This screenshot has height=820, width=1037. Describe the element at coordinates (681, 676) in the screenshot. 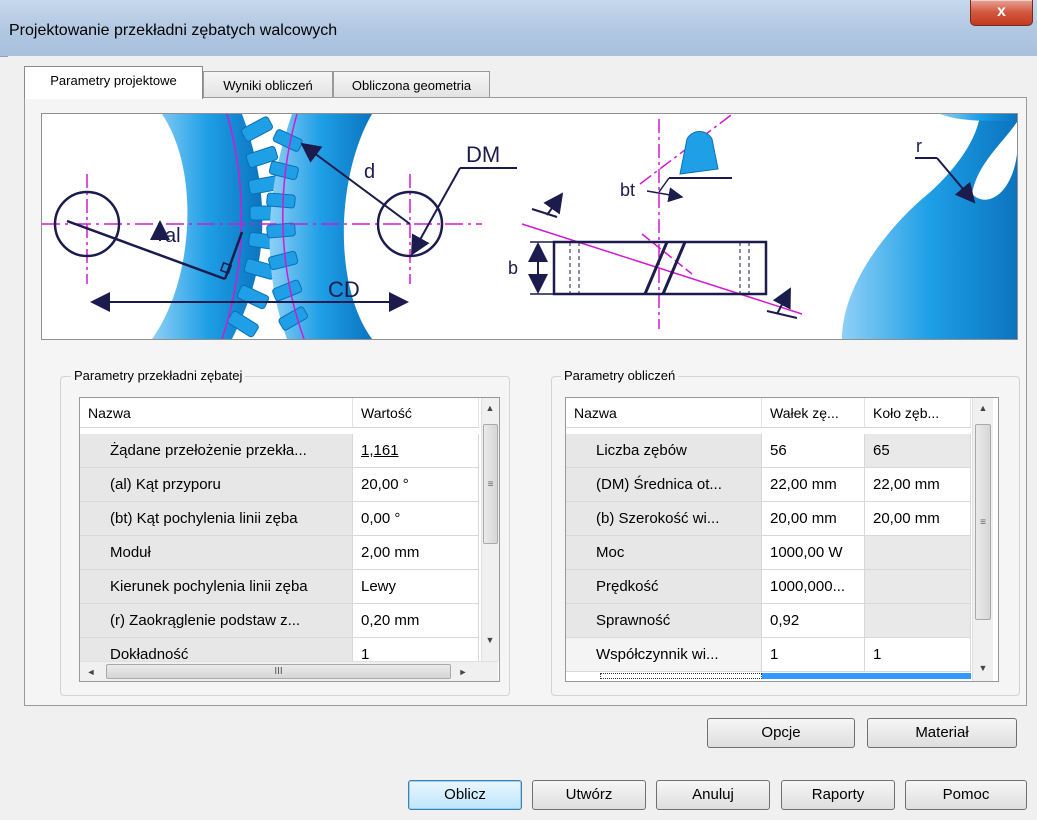

I see `selected-row-focus` at that location.